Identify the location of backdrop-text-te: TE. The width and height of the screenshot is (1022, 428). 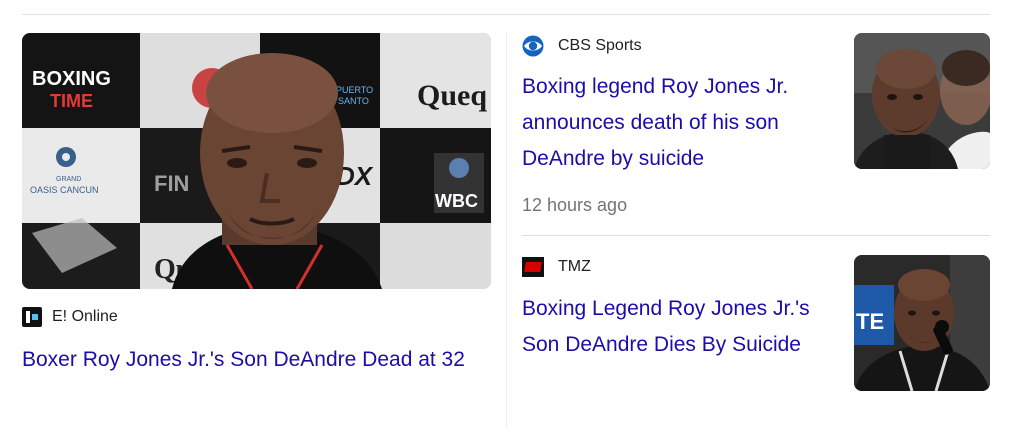
(870, 321).